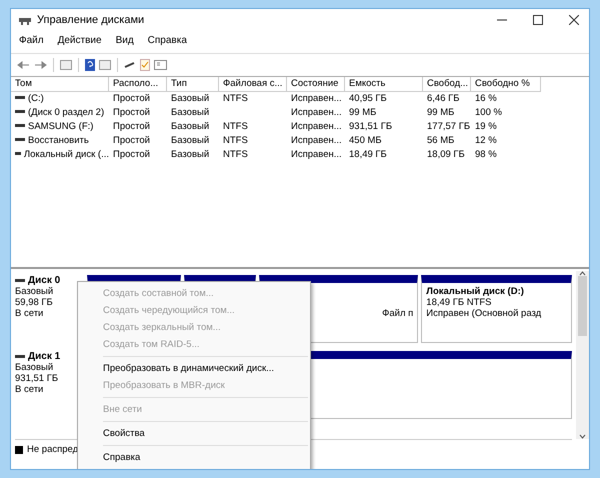 This screenshot has height=478, width=600. I want to click on window-icon, so click(160, 65).